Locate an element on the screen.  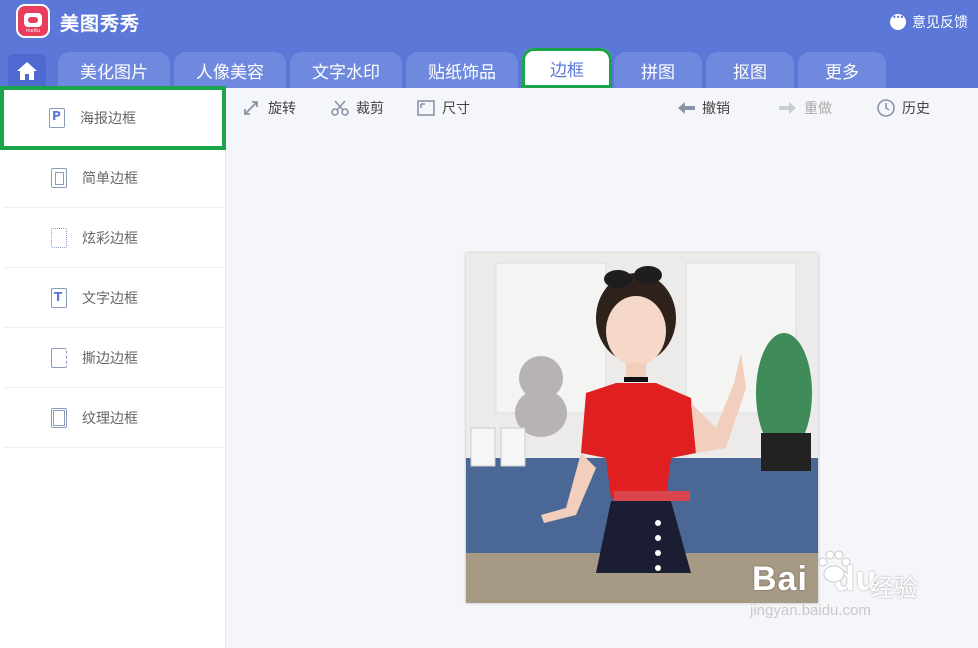
undo-arrow-icon is located at coordinates (686, 108).